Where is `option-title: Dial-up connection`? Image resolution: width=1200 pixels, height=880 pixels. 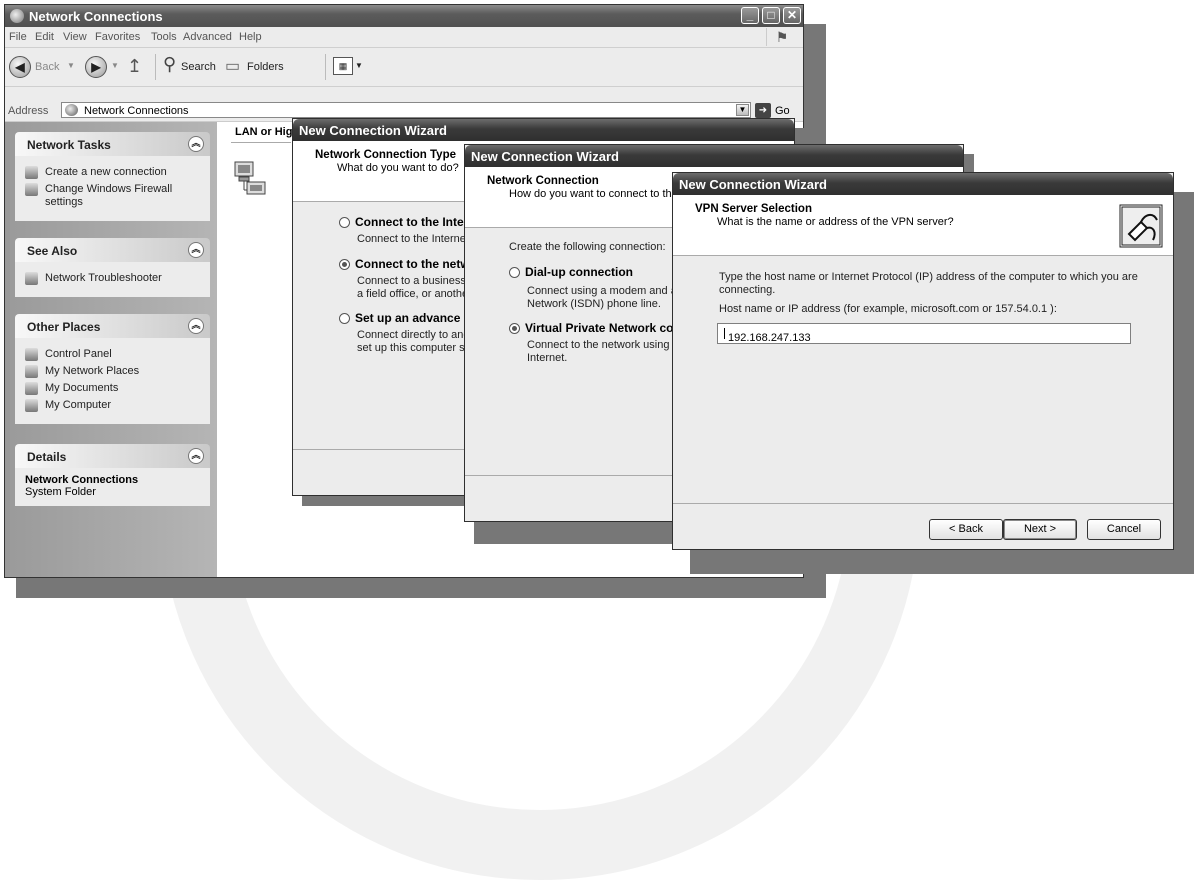
option-title: Dial-up connection is located at coordinates (579, 272).